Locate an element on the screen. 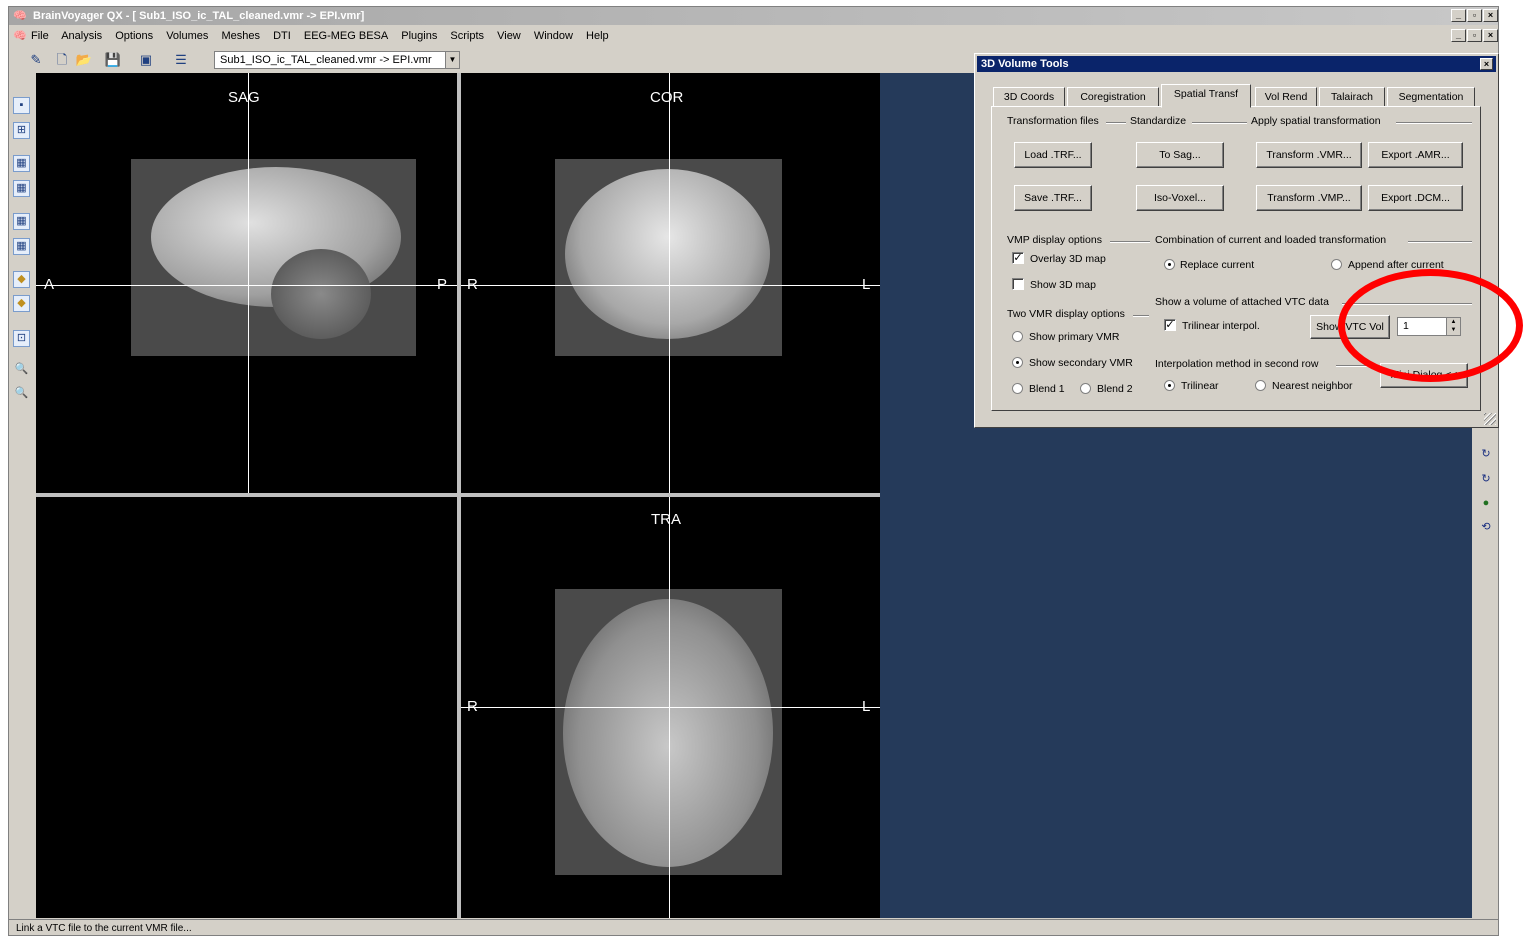 The image size is (1525, 942). menu-view: View is located at coordinates (509, 36).